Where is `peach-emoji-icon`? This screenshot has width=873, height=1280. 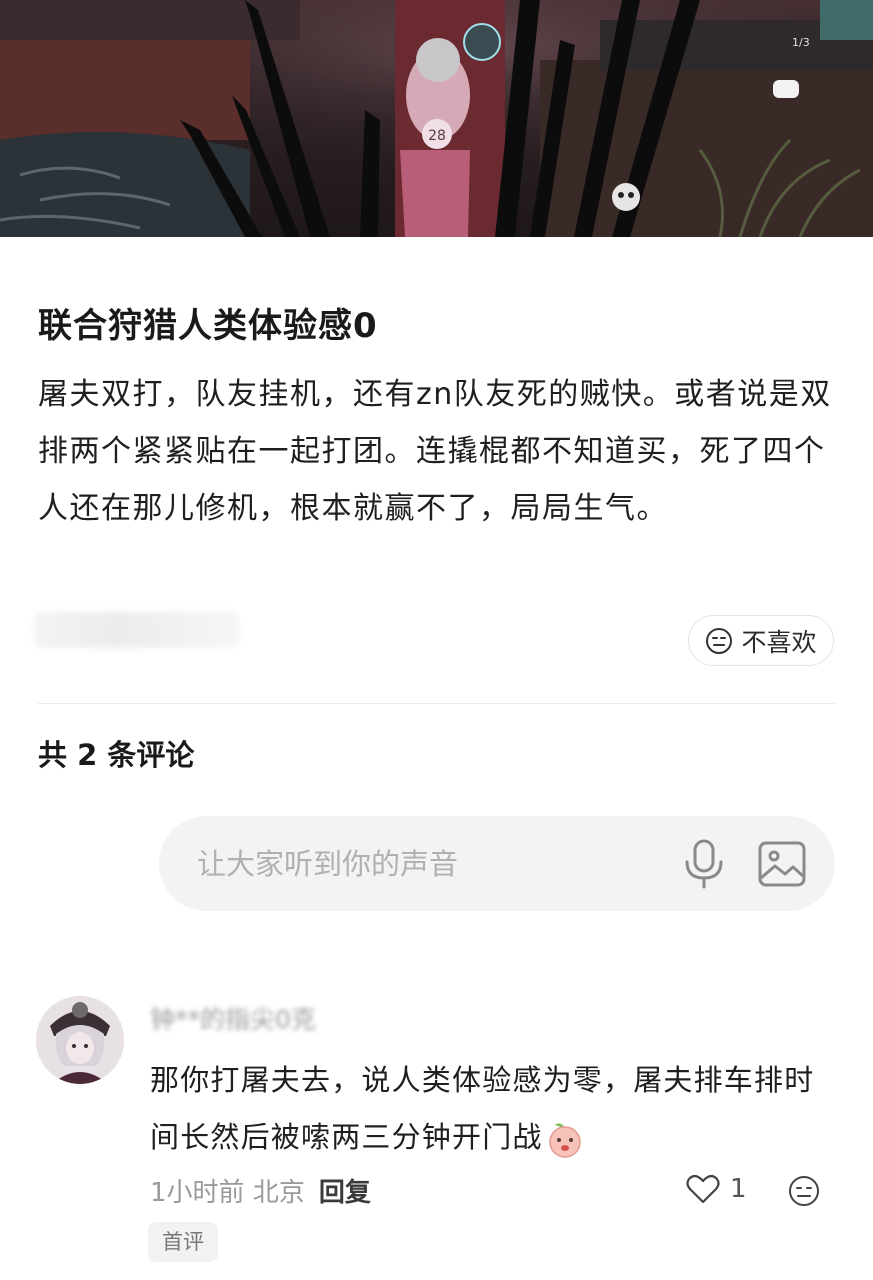 peach-emoji-icon is located at coordinates (564, 1140).